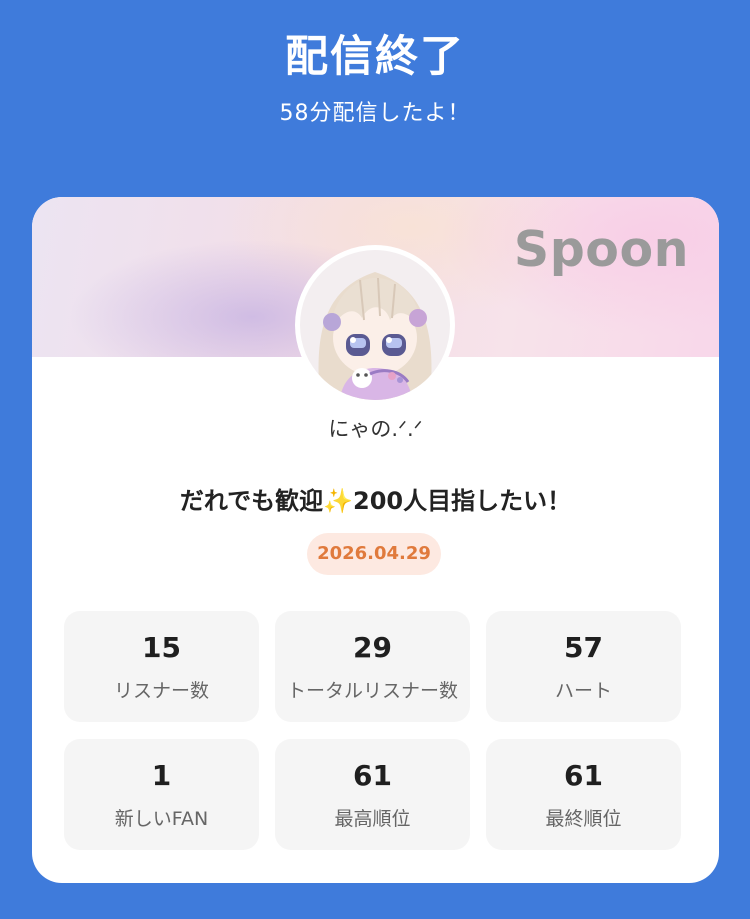 The width and height of the screenshot is (750, 919). Describe the element at coordinates (372, 794) in the screenshot. I see `stat-highest-rank: 61 最高順位` at that location.